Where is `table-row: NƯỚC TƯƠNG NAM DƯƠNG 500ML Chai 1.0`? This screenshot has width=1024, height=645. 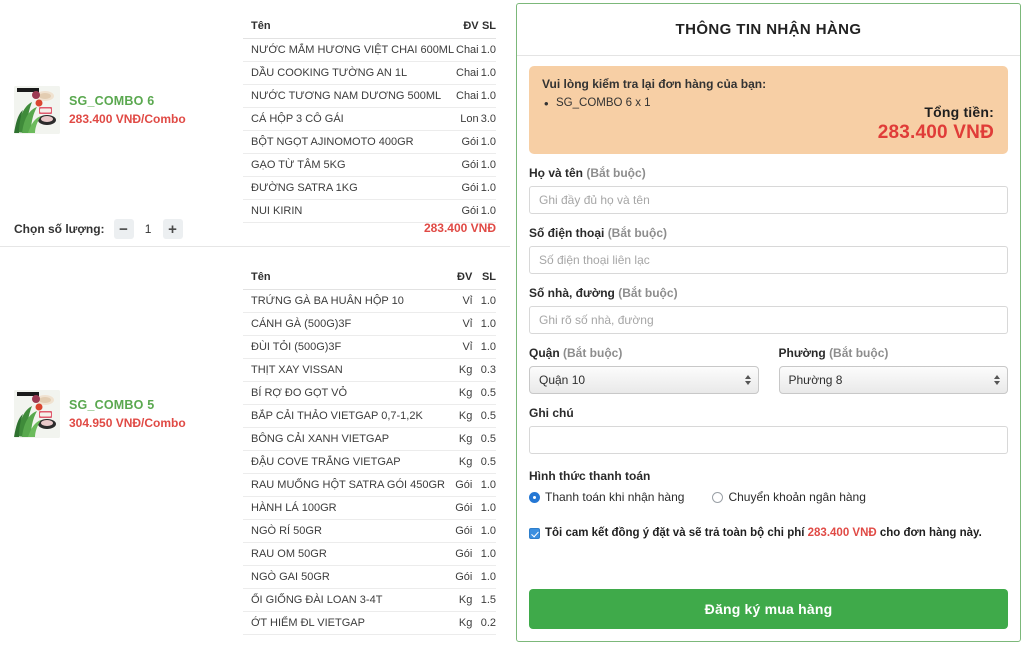
table-row: NƯỚC TƯƠNG NAM DƯƠNG 500ML Chai 1.0 is located at coordinates (369, 96).